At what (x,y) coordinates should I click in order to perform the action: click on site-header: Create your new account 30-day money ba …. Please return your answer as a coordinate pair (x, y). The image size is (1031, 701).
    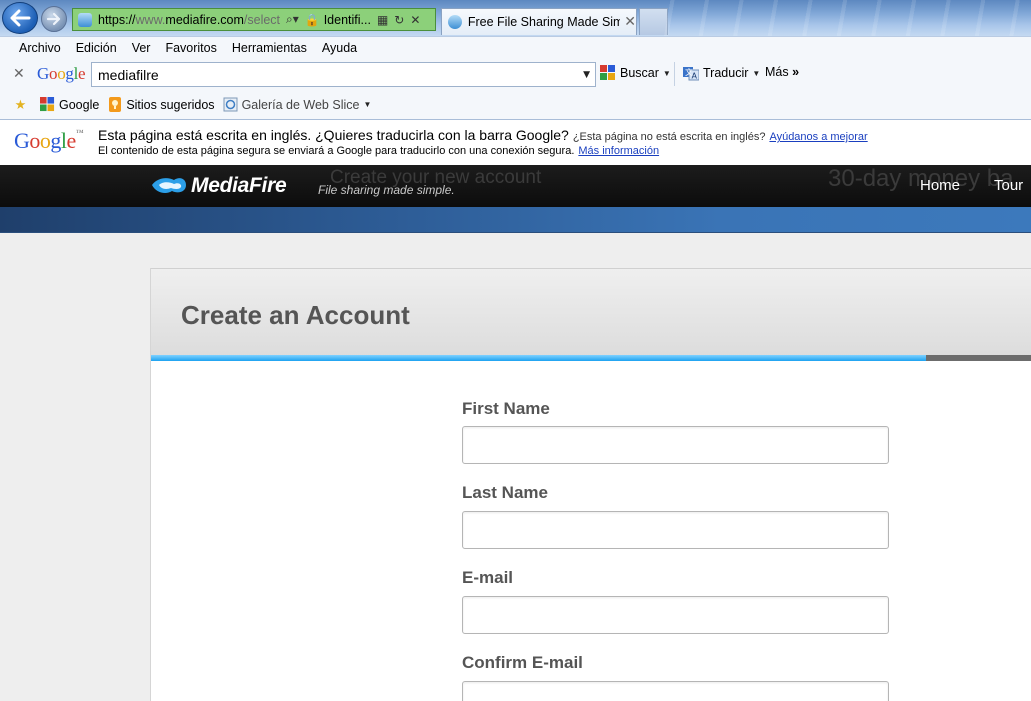
    Looking at the image, I should click on (515, 186).